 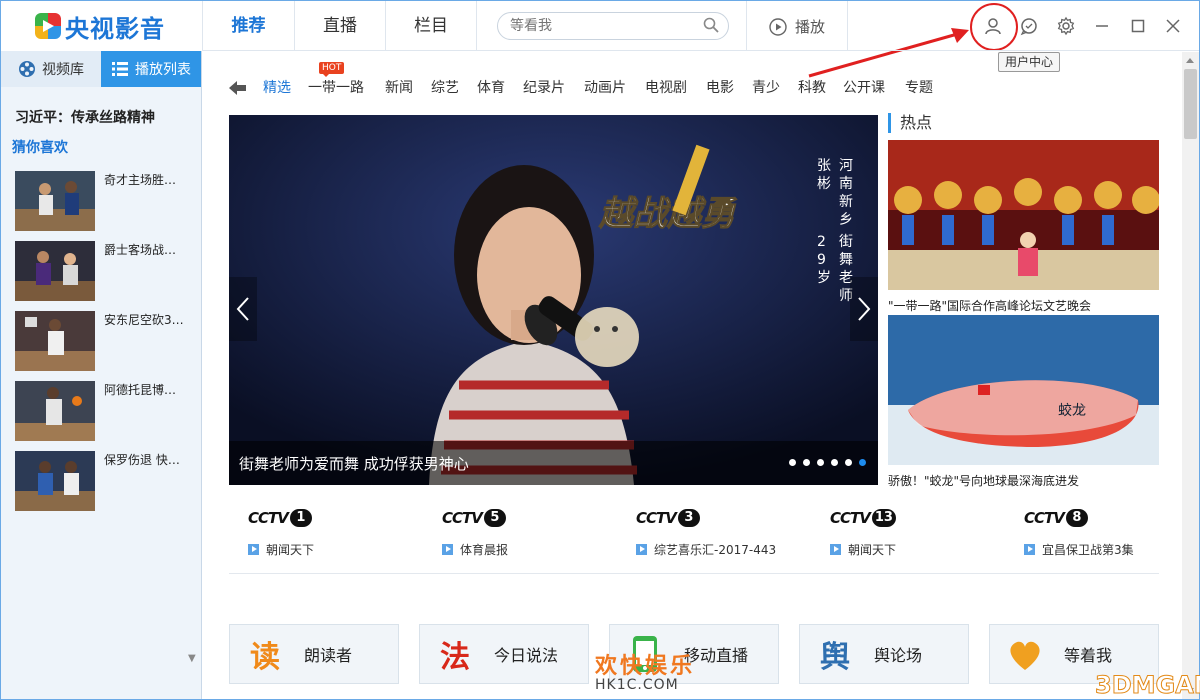 I want to click on hot-image, so click(x=1024, y=215).